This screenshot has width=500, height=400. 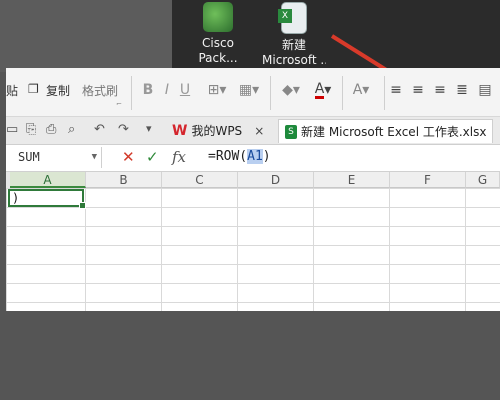 What do you see at coordinates (179, 157) in the screenshot?
I see `insert-function-icon: fx` at bounding box center [179, 157].